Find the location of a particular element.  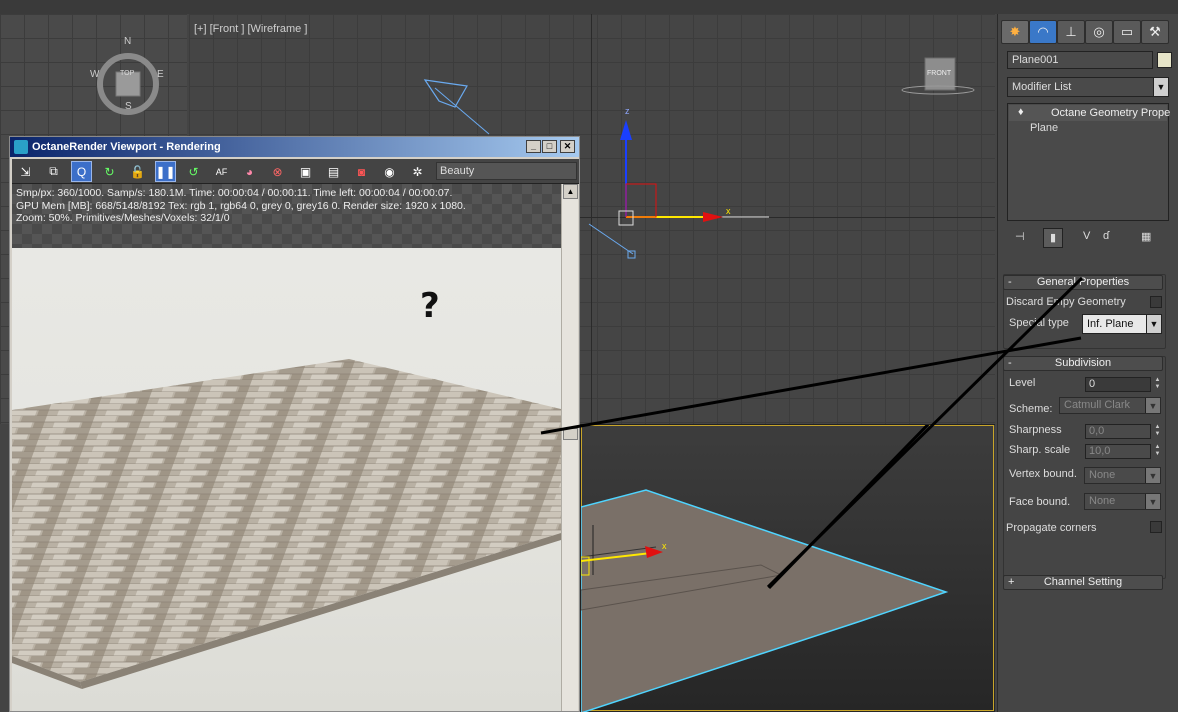

tab-utilities: ⚒ is located at coordinates (1155, 32).